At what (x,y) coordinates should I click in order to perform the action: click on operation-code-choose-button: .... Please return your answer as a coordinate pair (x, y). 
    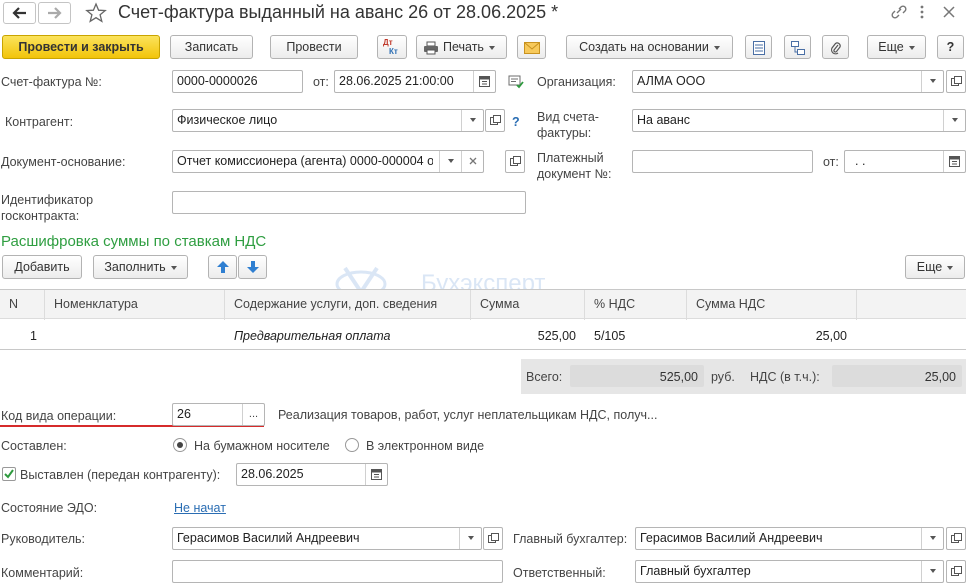
    Looking at the image, I should click on (253, 414).